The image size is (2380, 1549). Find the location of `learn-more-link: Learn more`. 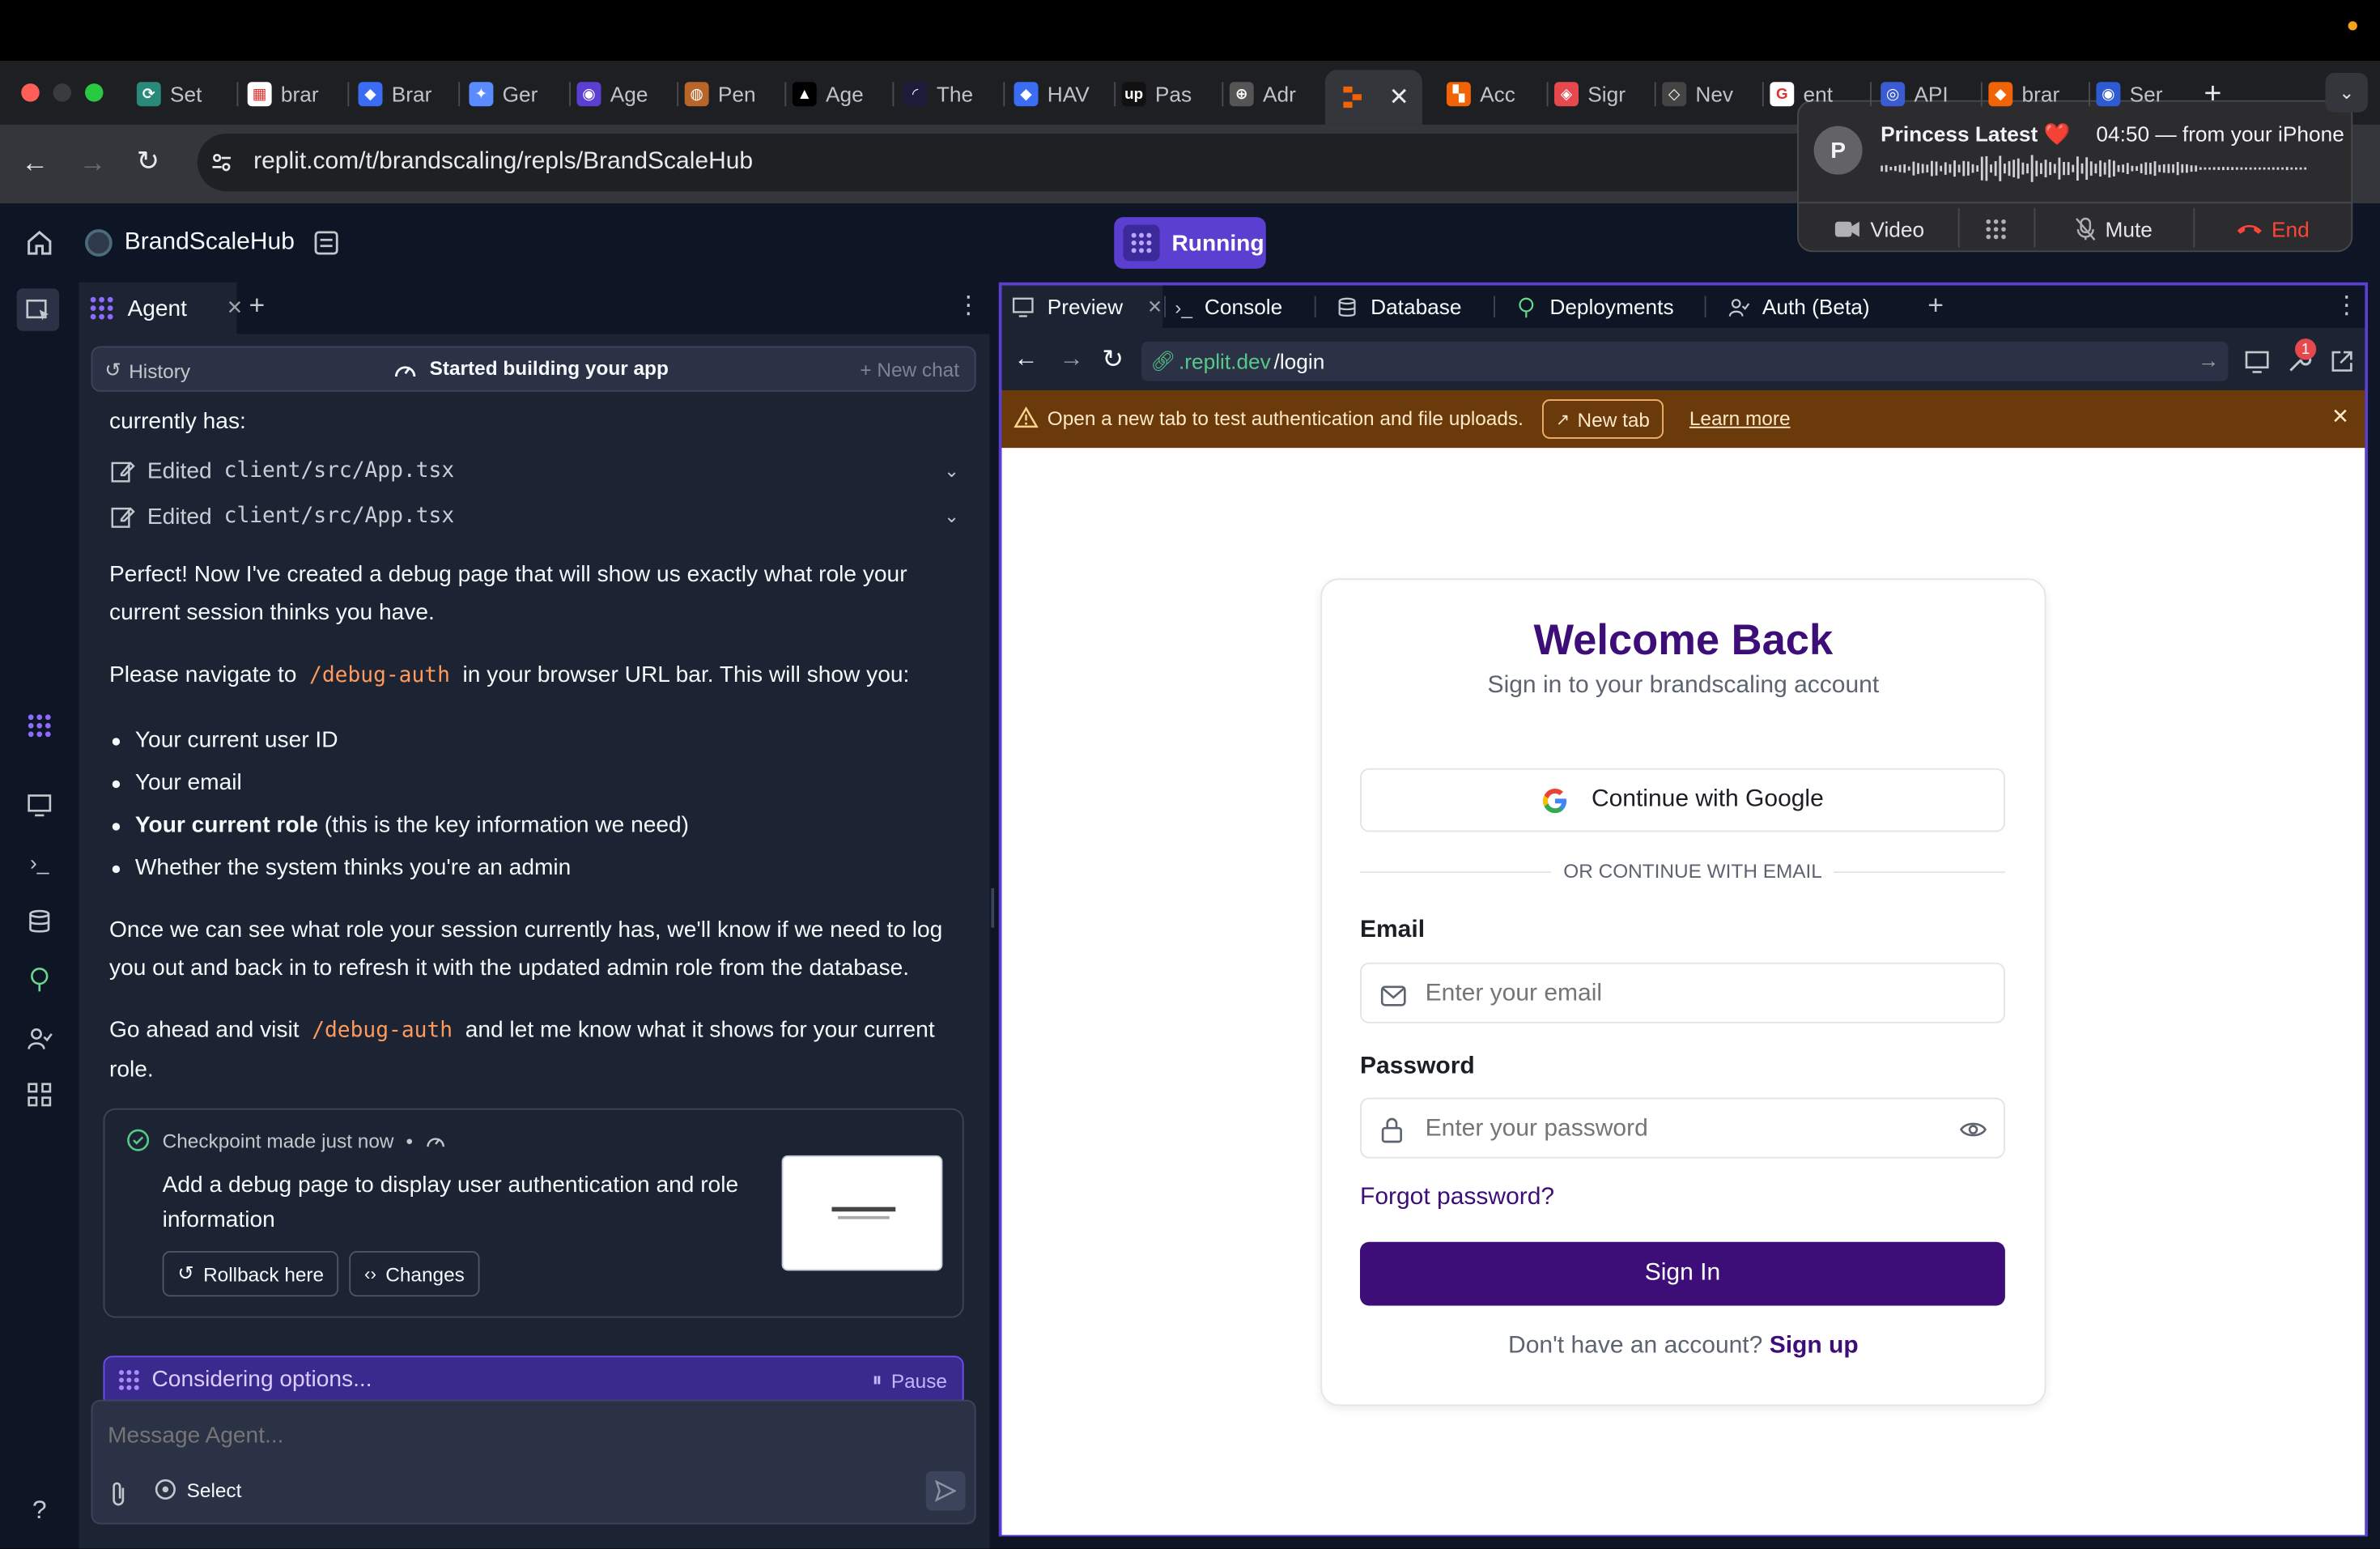

learn-more-link: Learn more is located at coordinates (1740, 418).